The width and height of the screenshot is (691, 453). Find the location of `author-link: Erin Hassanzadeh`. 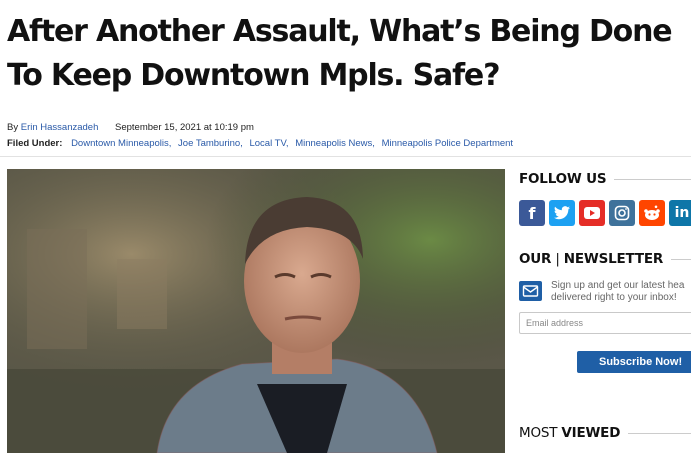

author-link: Erin Hassanzadeh is located at coordinates (60, 127).